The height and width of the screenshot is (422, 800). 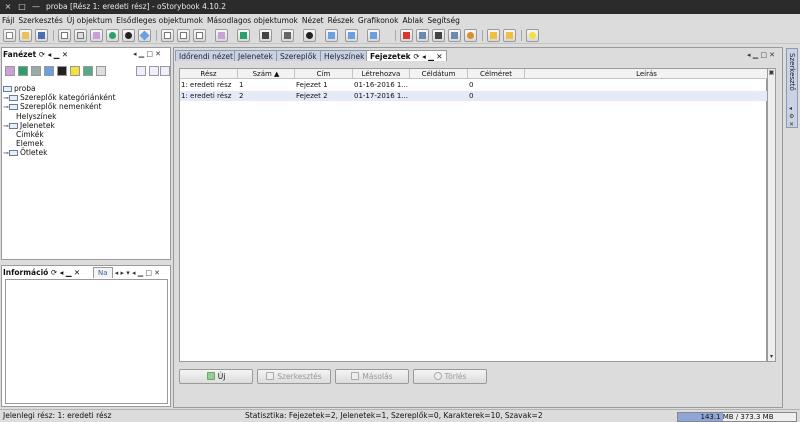 What do you see at coordinates (792, 88) in the screenshot?
I see `editor-sidebar-tab: Szerkesztő ◂ ⚙ ✕` at bounding box center [792, 88].